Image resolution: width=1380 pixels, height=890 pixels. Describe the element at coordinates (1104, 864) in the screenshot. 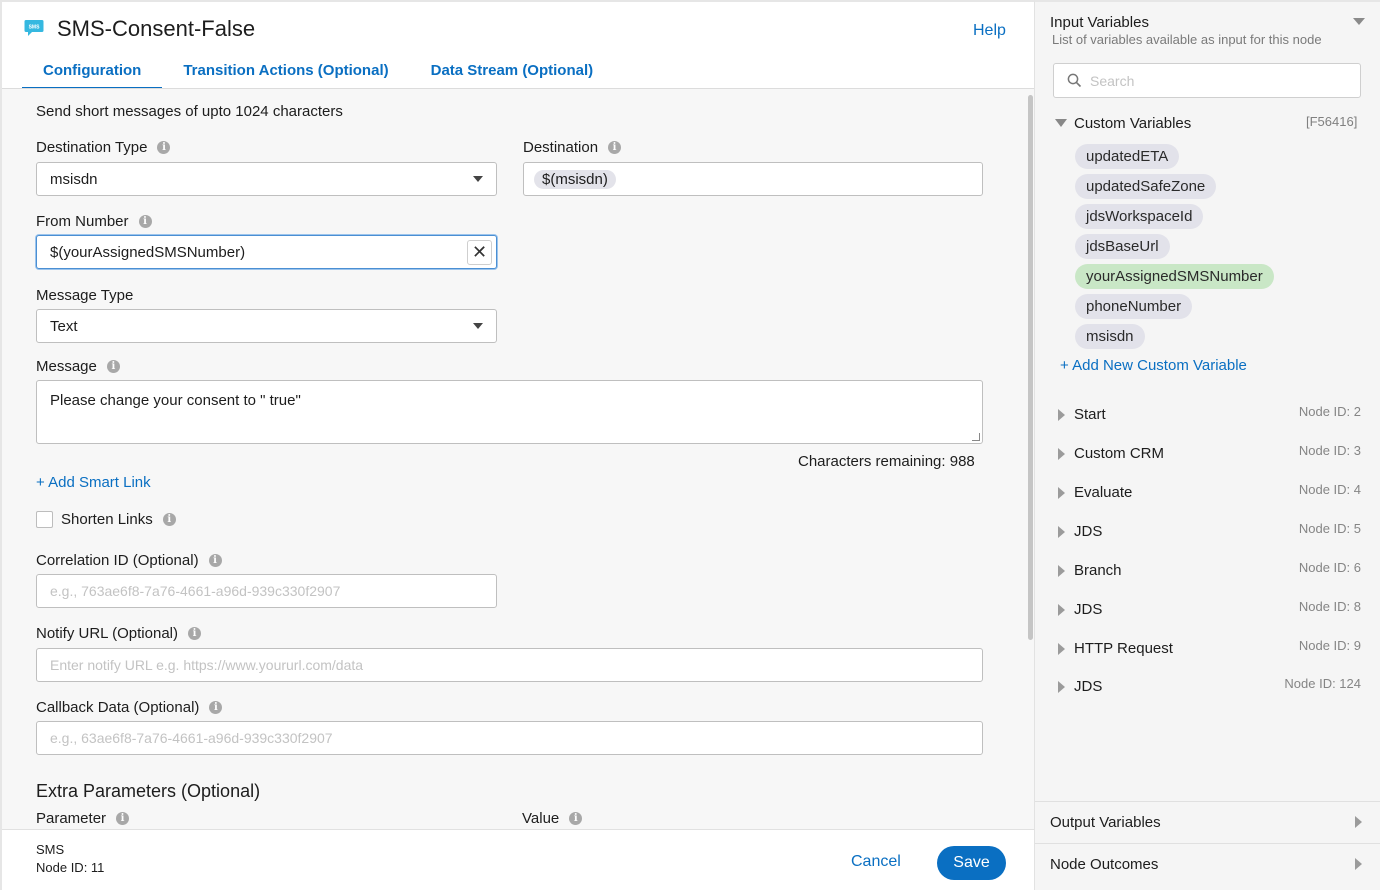

I see `node-outcomes-title: Node Outcomes` at that location.